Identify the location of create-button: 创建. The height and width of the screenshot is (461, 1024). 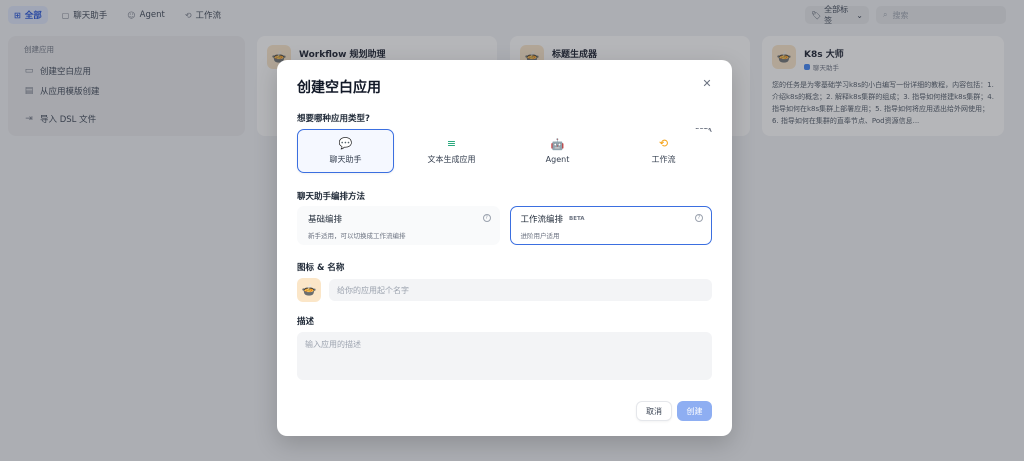
(694, 411).